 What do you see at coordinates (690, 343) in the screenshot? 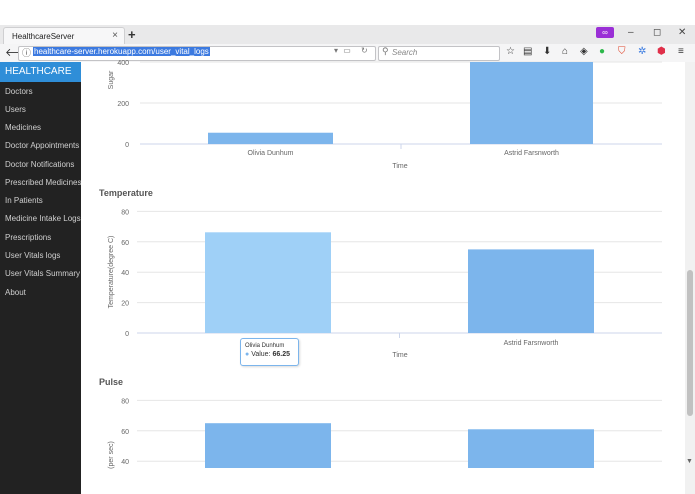
I see `scrollbar-thumb` at bounding box center [690, 343].